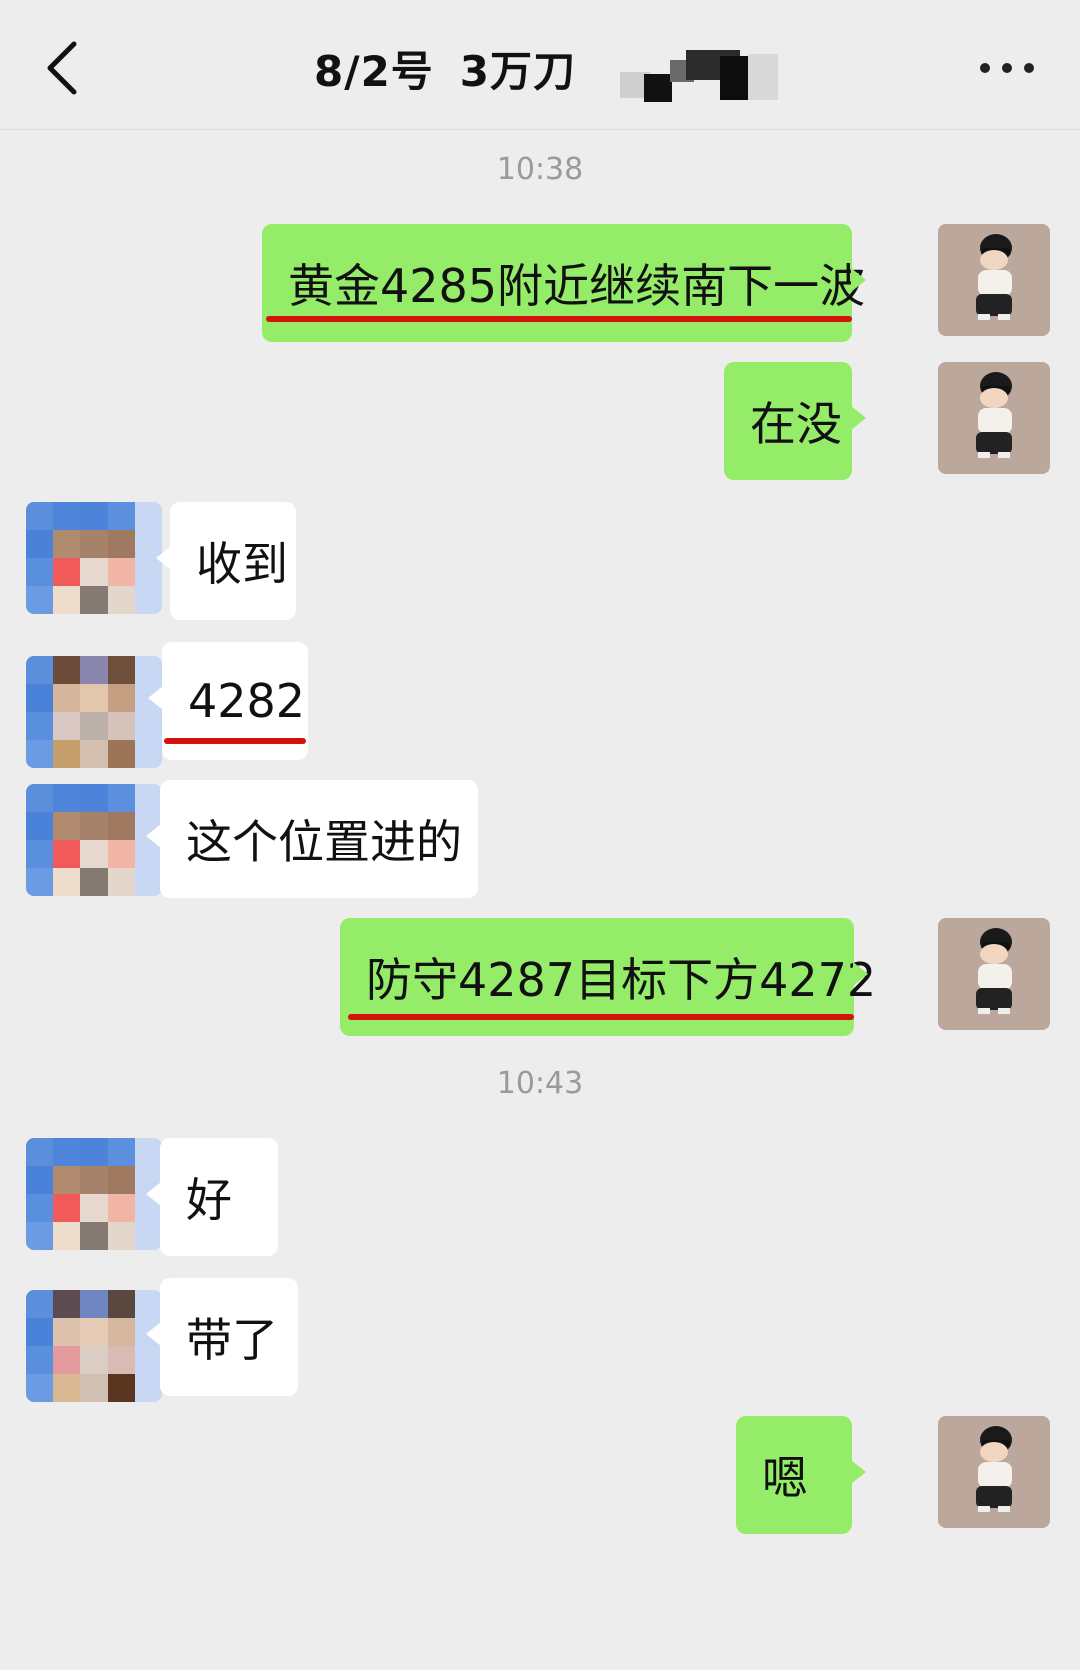 The image size is (1080, 1670). What do you see at coordinates (247, 701) in the screenshot?
I see `message-text: 4282` at bounding box center [247, 701].